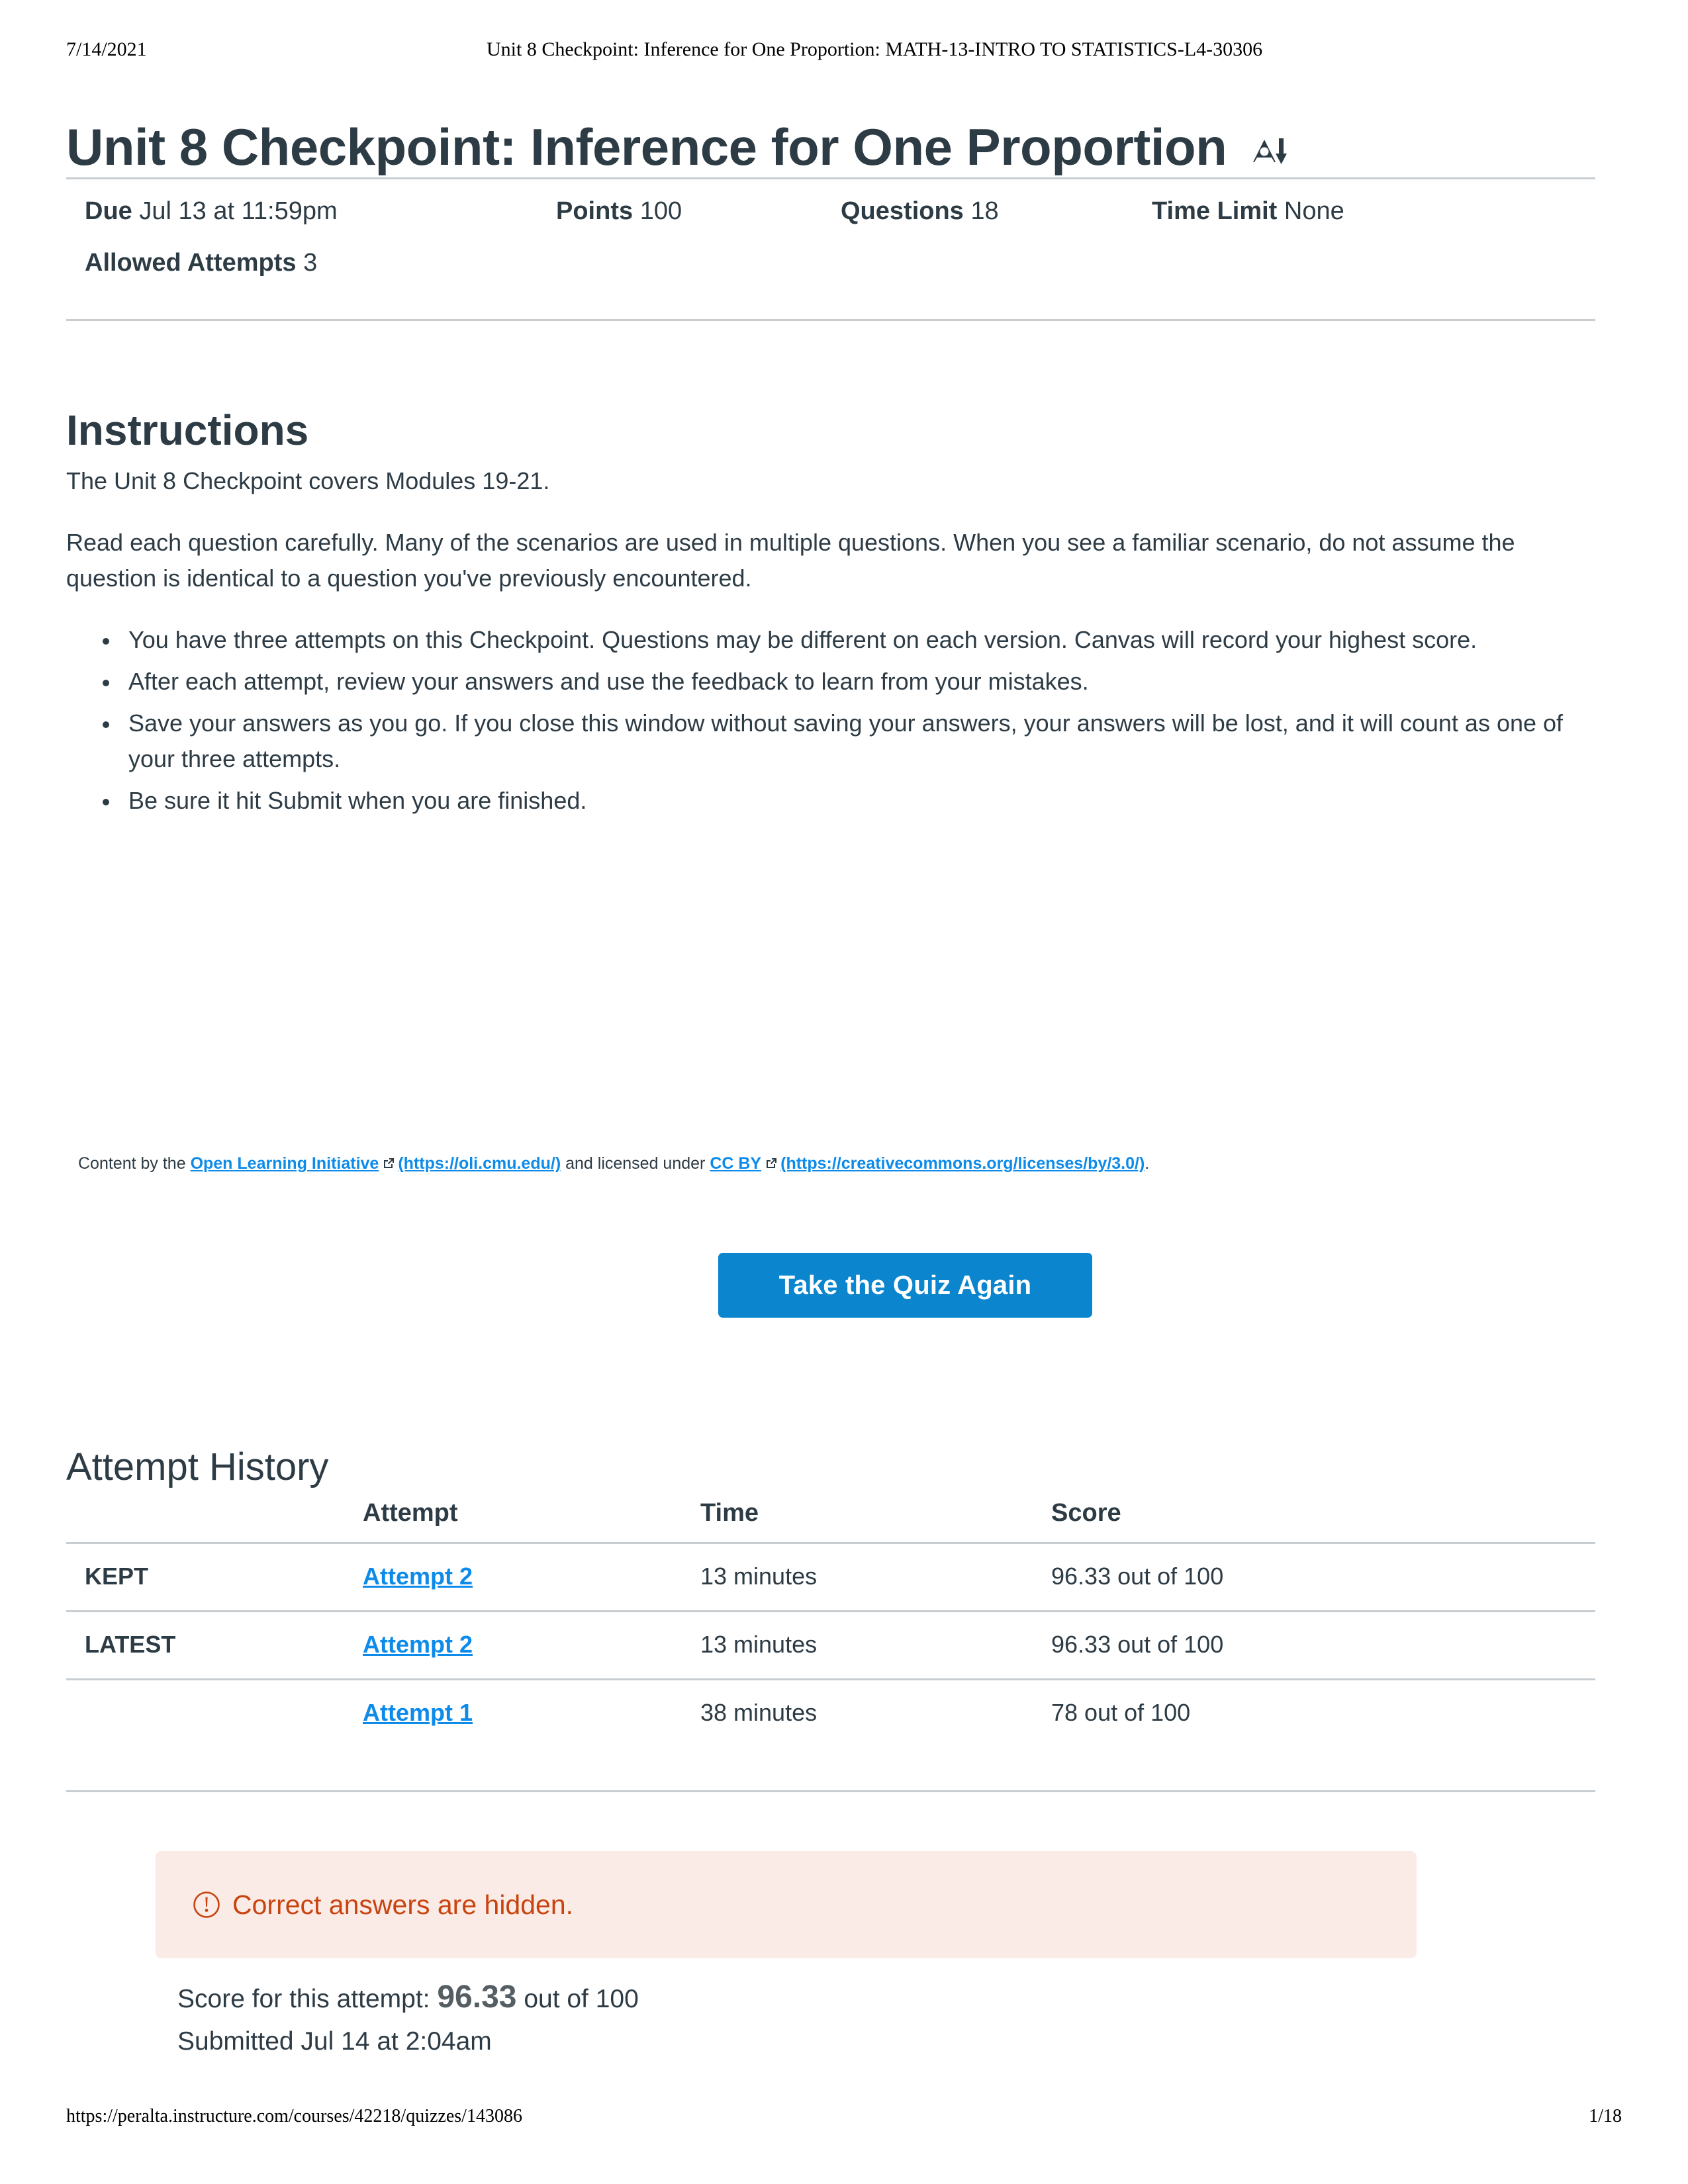 The image size is (1688, 2184). What do you see at coordinates (635, 1163) in the screenshot?
I see `attribution-middle: and licensed under` at bounding box center [635, 1163].